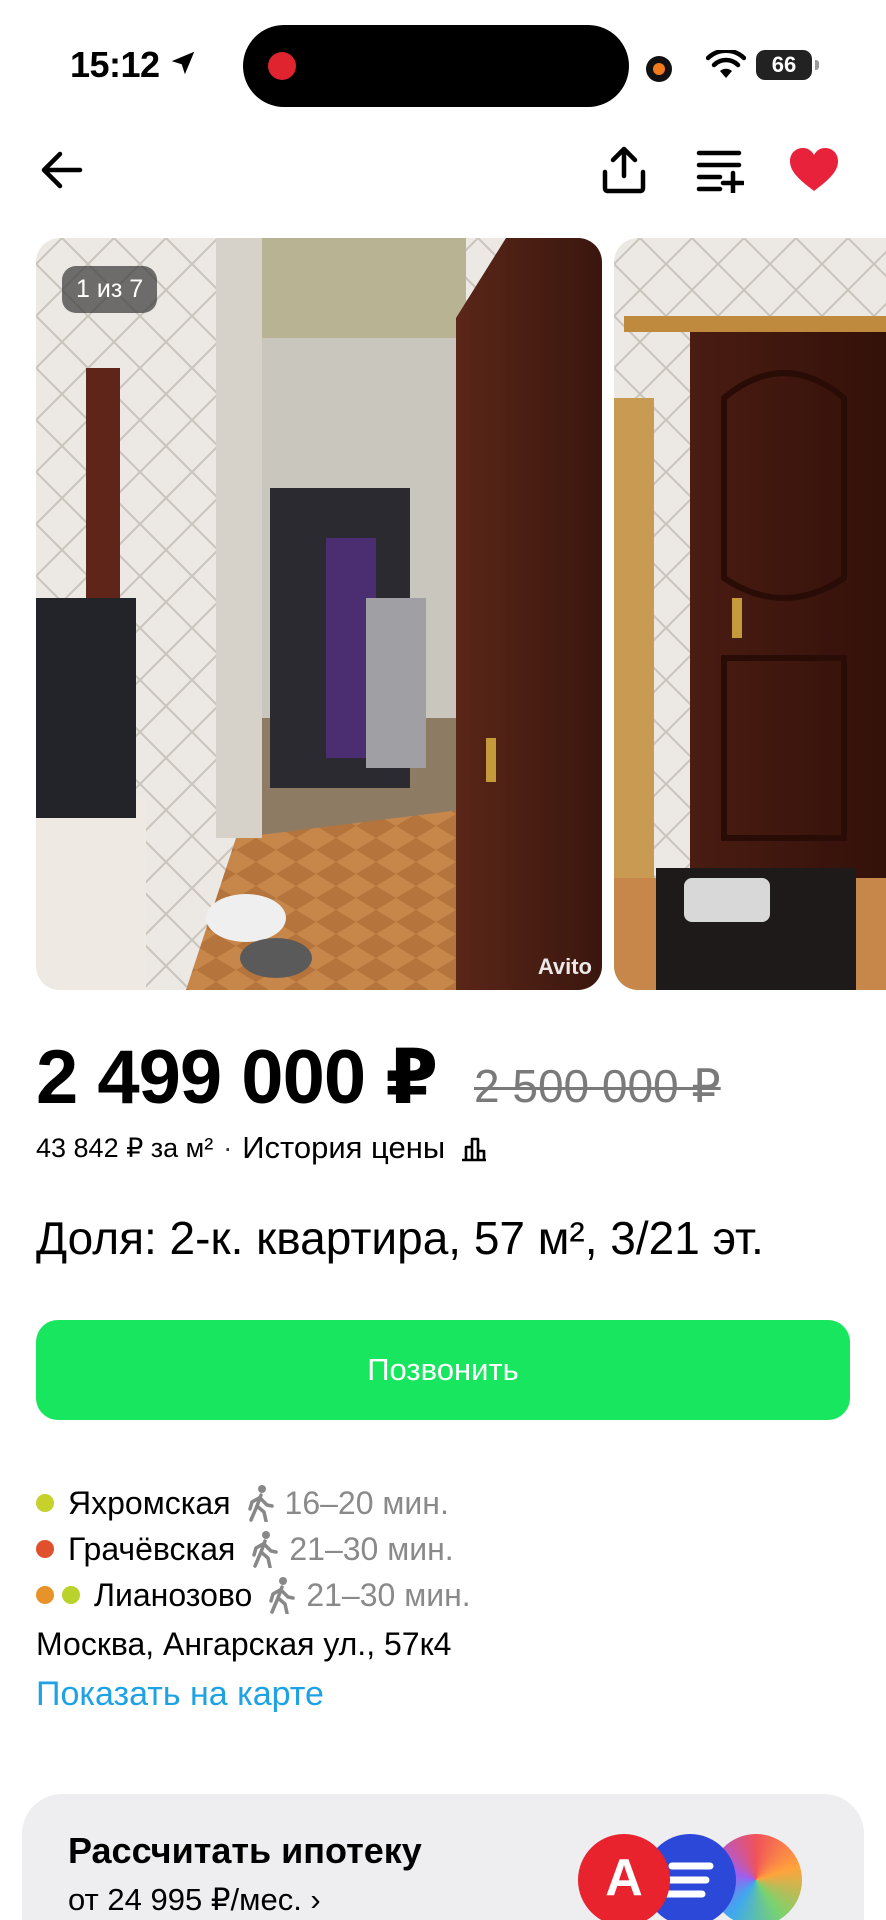 This screenshot has height=1920, width=886. I want to click on metro-station: Грачёвская 21–30 мин., so click(443, 1549).